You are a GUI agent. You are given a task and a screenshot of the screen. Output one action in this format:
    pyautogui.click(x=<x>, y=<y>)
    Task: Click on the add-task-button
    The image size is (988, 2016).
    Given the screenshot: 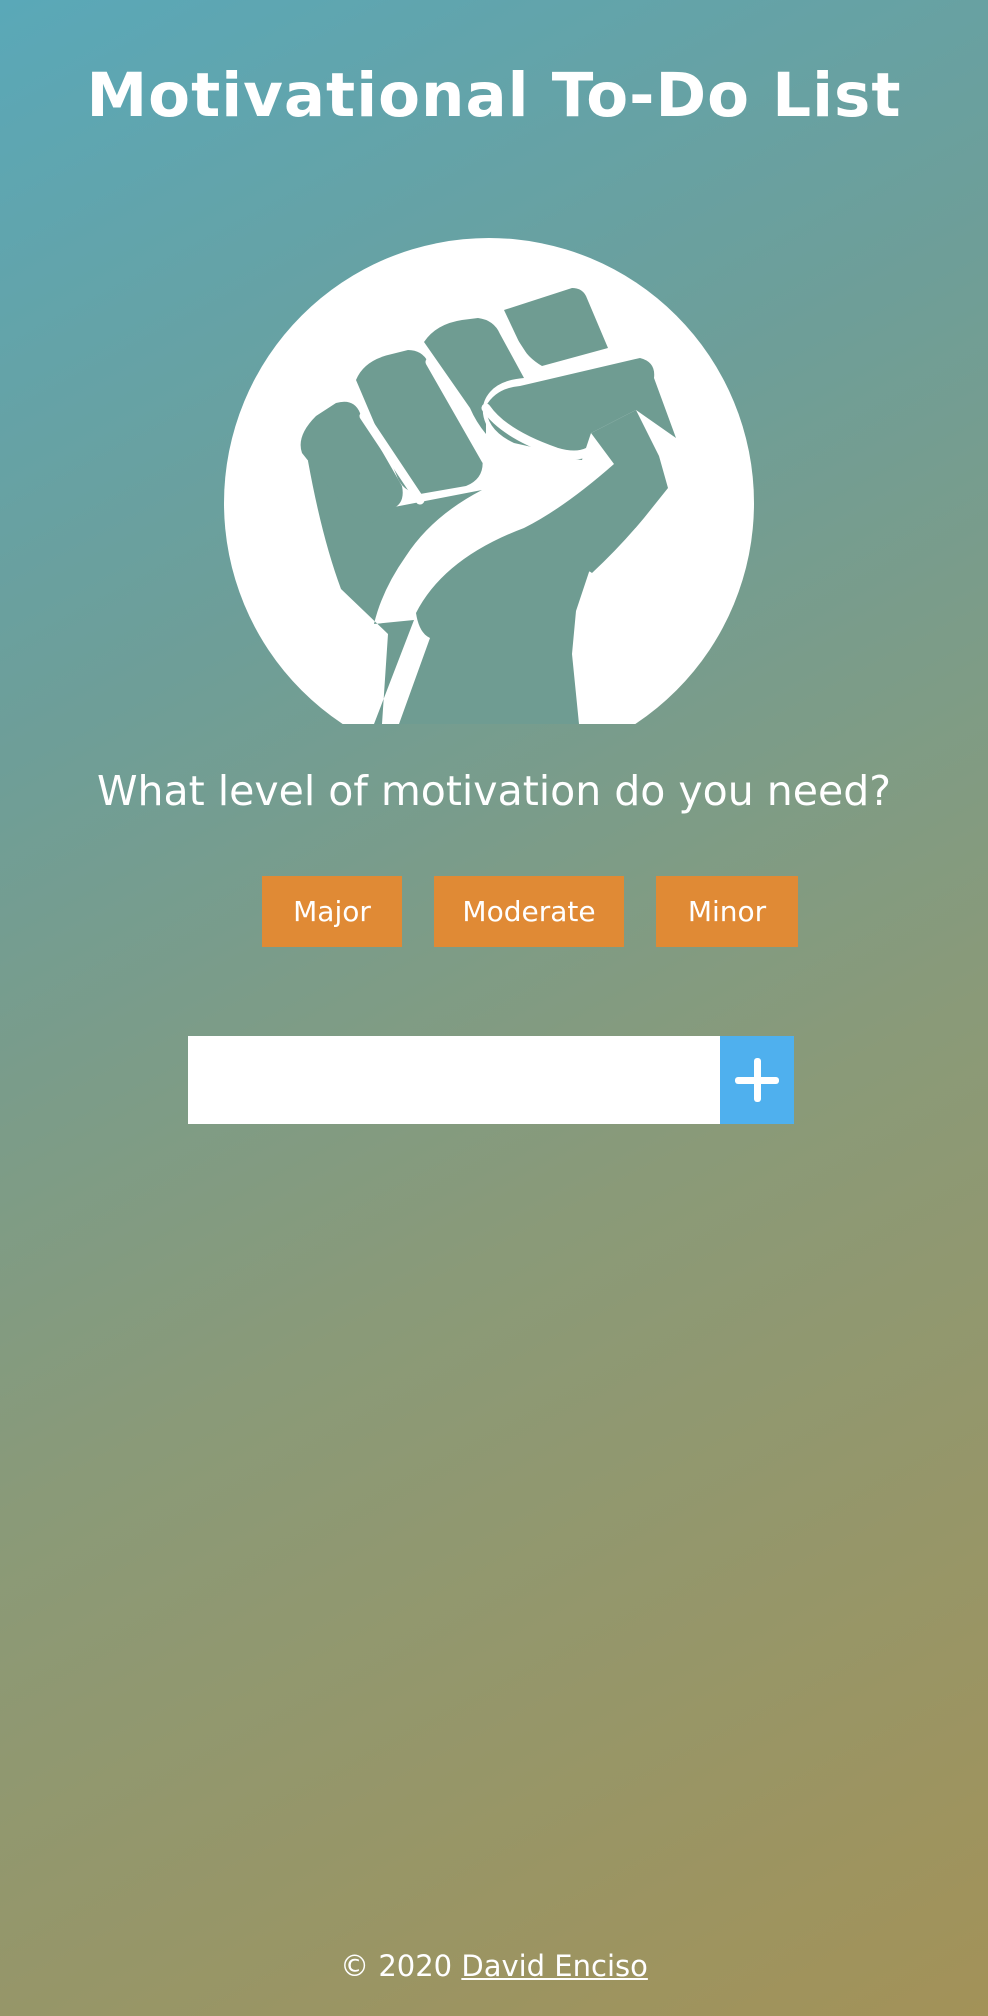 What is the action you would take?
    pyautogui.click(x=757, y=1080)
    